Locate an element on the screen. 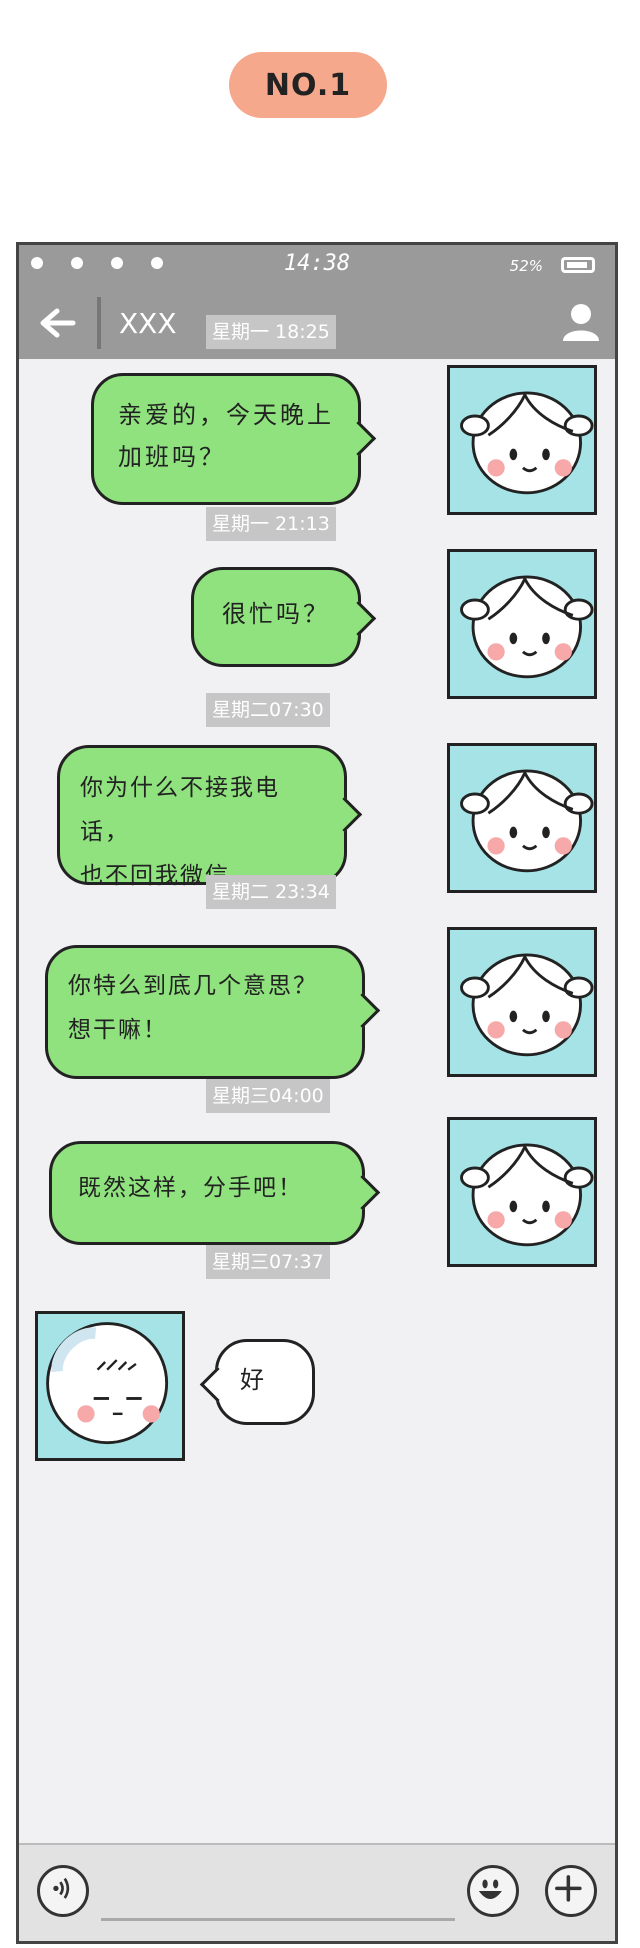 Image resolution: width=640 pixels, height=1948 pixels. message-timestamp: 星期二07:30 is located at coordinates (268, 710).